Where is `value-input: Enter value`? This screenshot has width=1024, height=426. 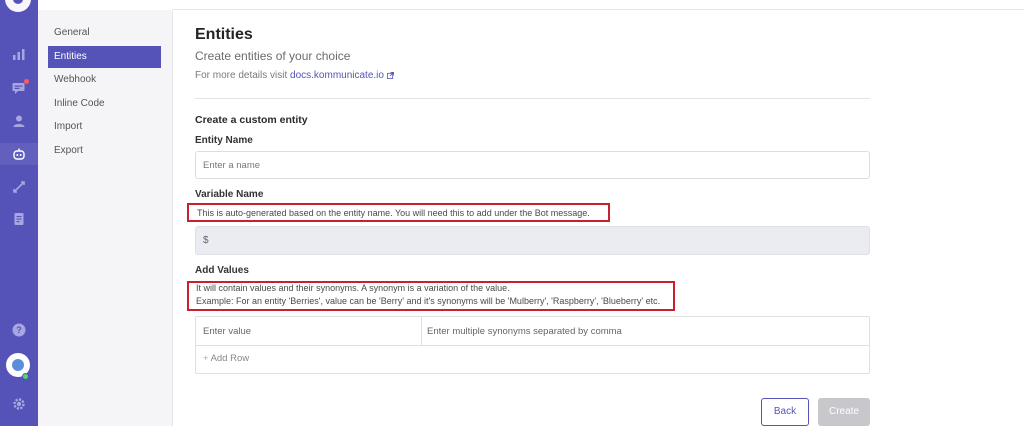 value-input: Enter value is located at coordinates (309, 331).